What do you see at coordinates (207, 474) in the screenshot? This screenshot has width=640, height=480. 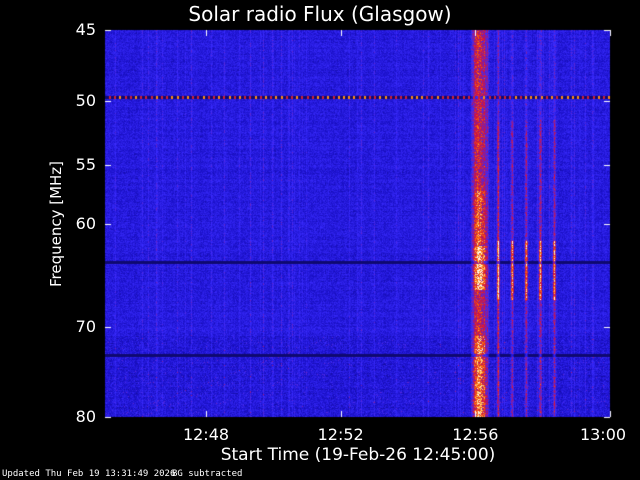 I see `bg-subtracted-note: BG subtracted` at bounding box center [207, 474].